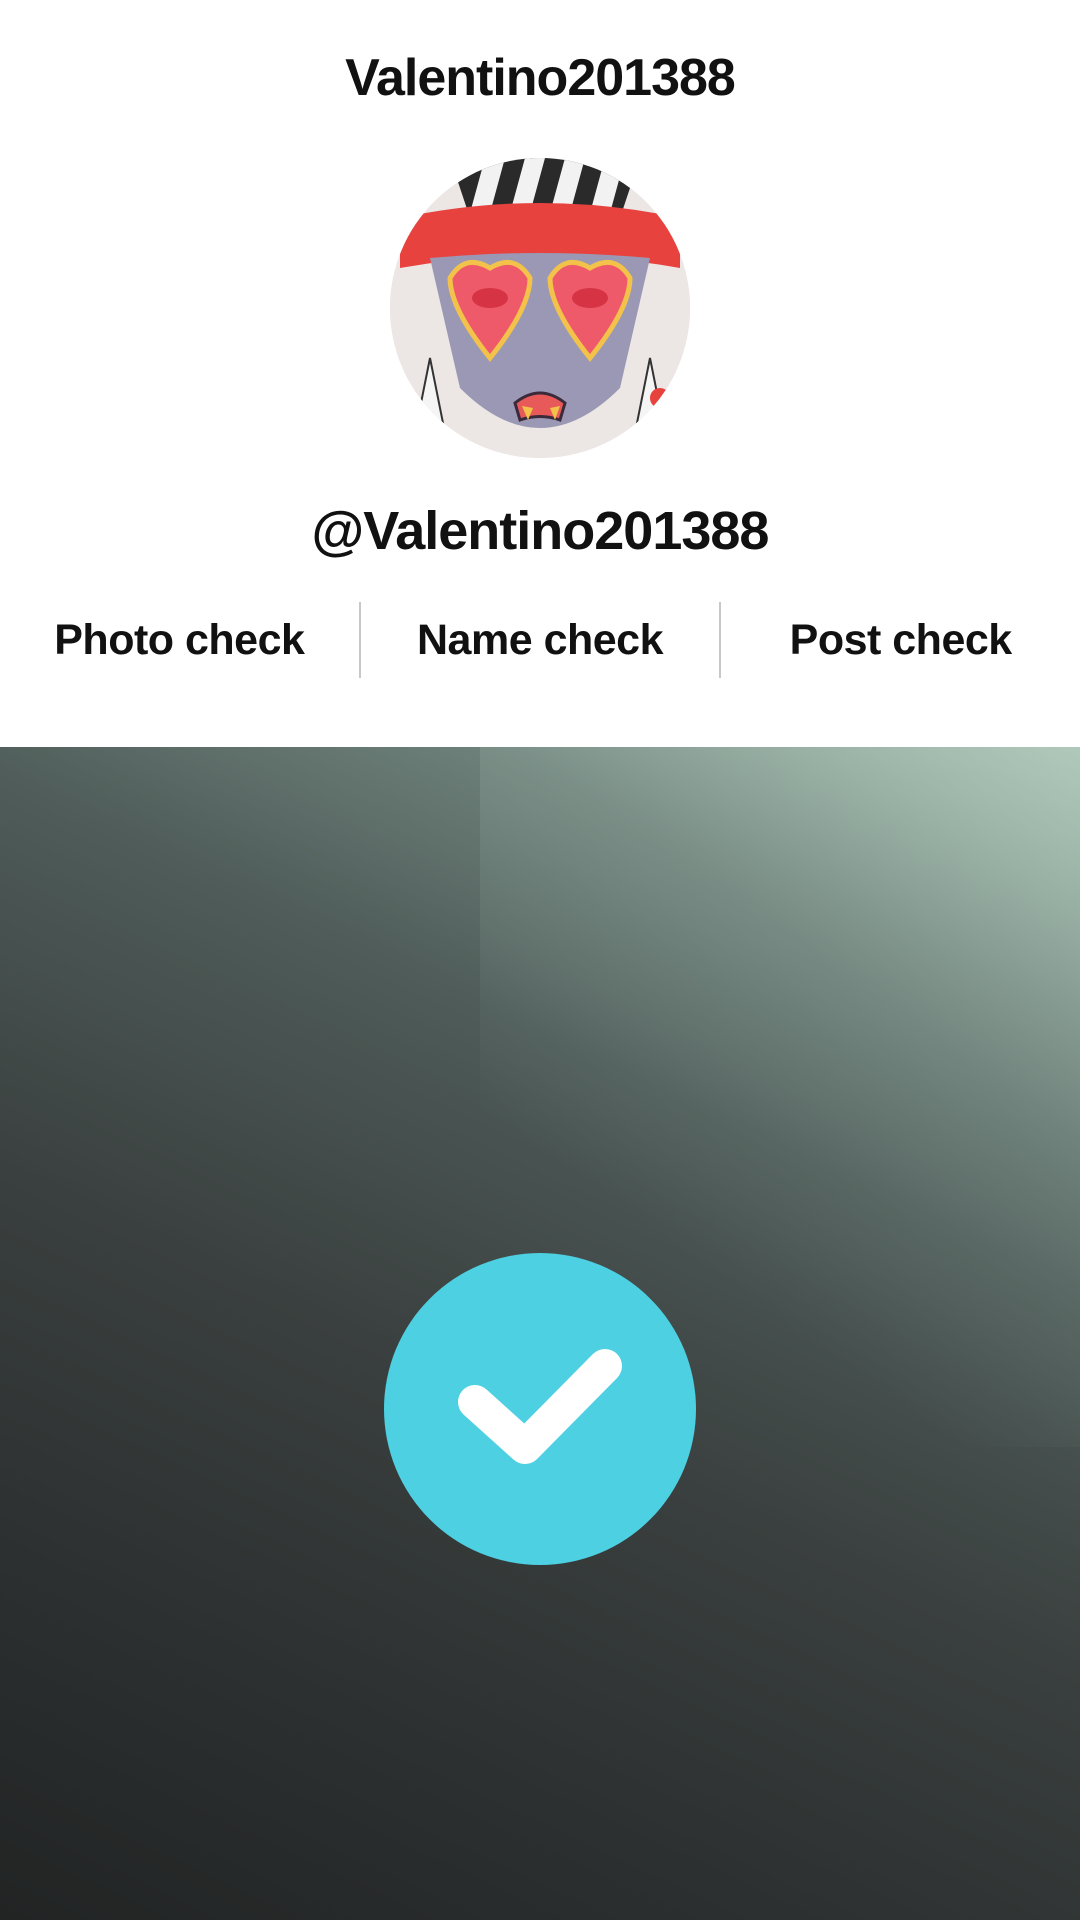 The width and height of the screenshot is (1080, 1920). I want to click on avatar, so click(540, 308).